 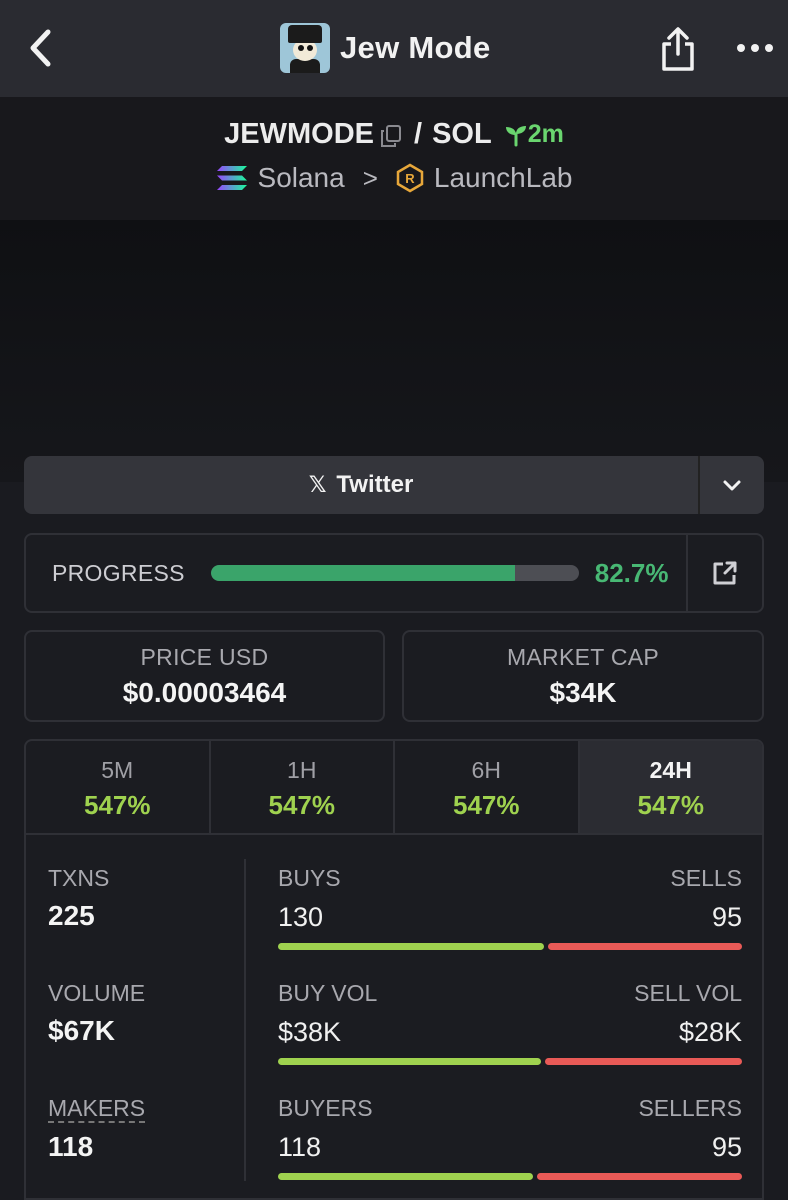 I want to click on launchlab-icon: R, so click(x=410, y=178).